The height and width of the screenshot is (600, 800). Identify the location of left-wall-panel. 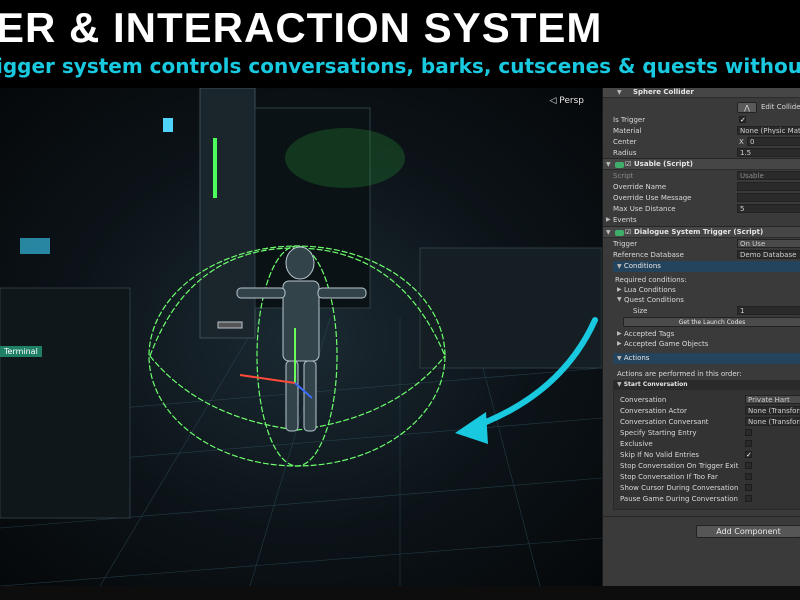
(65, 403).